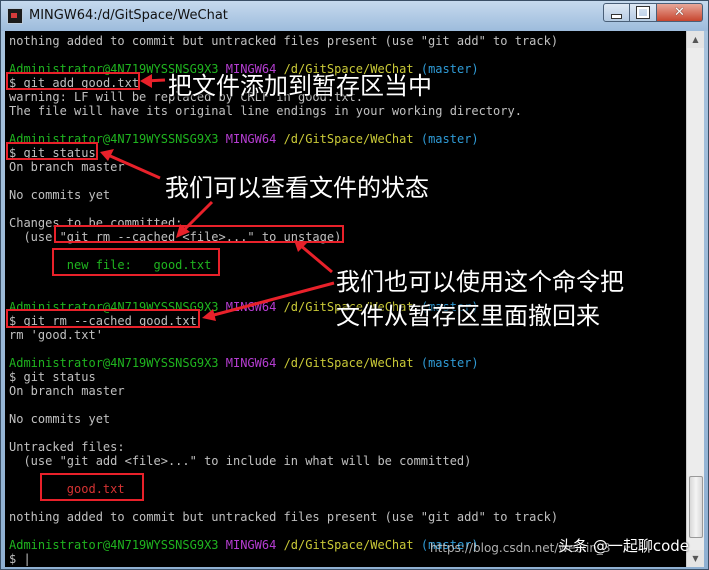  I want to click on annotation-add-to-stage: 把文件添加到暂存区当中, so click(300, 86).